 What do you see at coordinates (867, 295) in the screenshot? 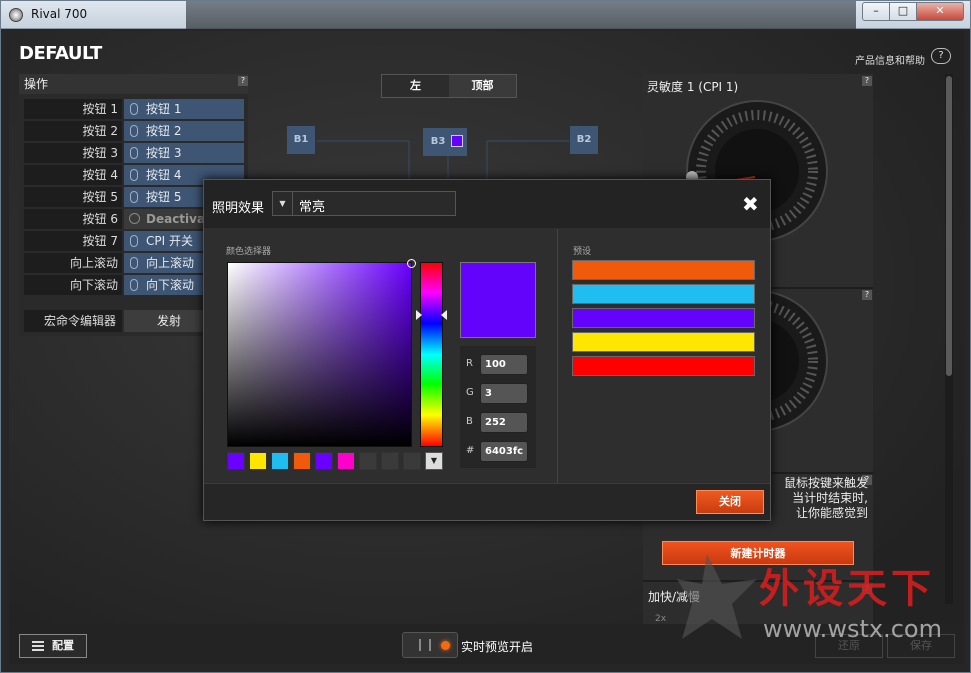
I see `gauge2-help-icon: ?` at bounding box center [867, 295].